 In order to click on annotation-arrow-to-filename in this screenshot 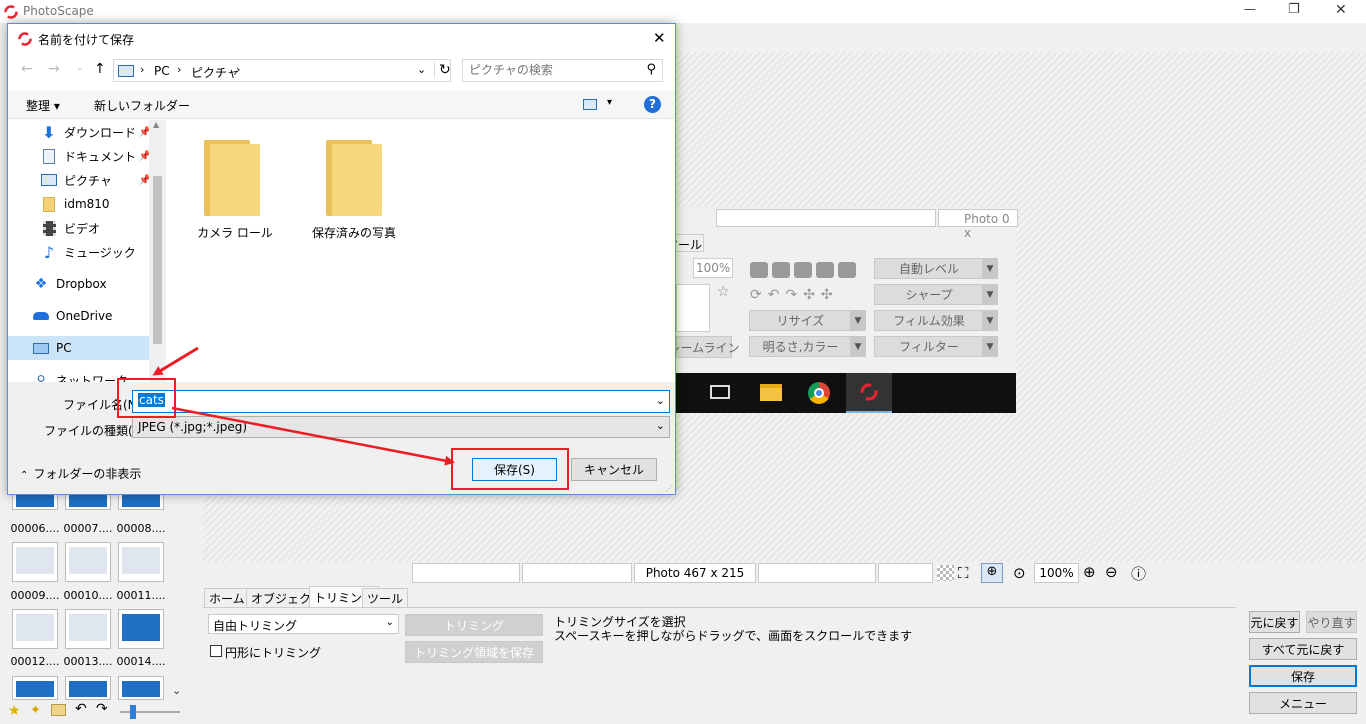, I will do `click(175, 361)`.